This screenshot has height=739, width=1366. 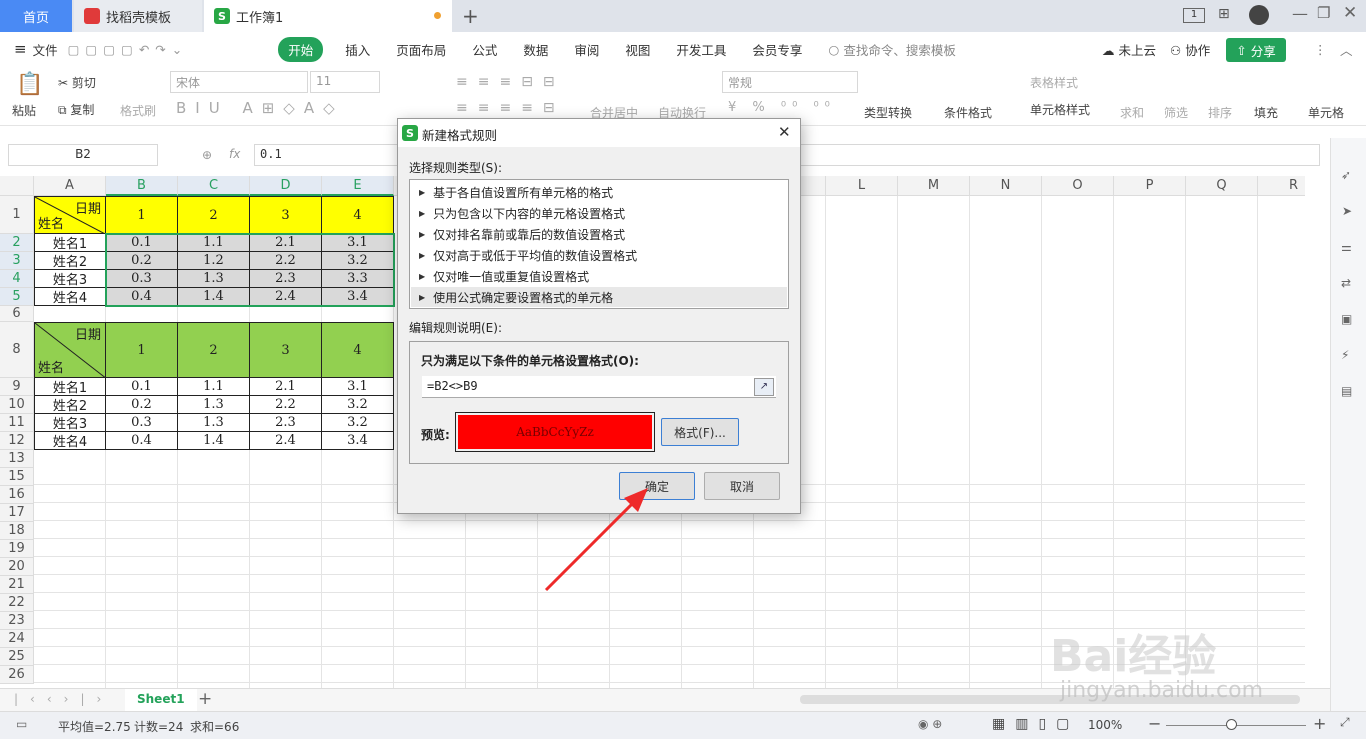 I want to click on settings-slider-icon: ⚌, so click(x=1346, y=247).